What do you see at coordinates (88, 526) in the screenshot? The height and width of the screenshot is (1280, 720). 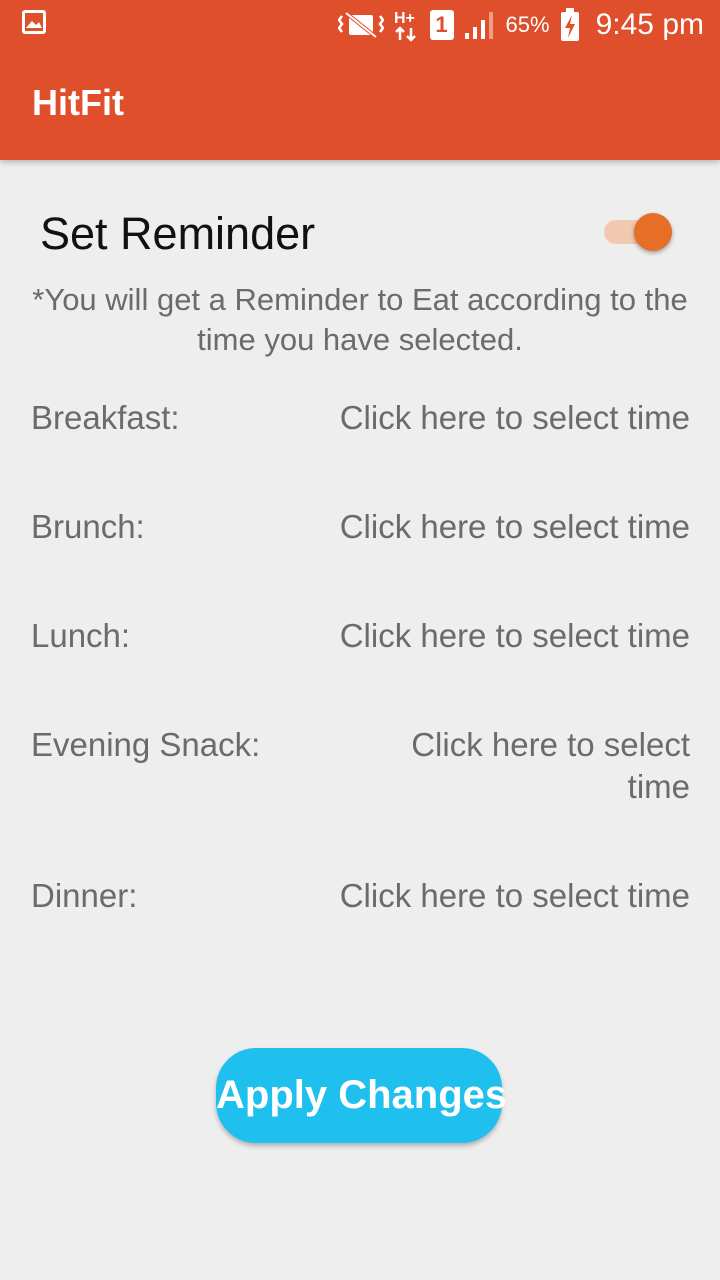 I see `meal-label: Brunch:` at bounding box center [88, 526].